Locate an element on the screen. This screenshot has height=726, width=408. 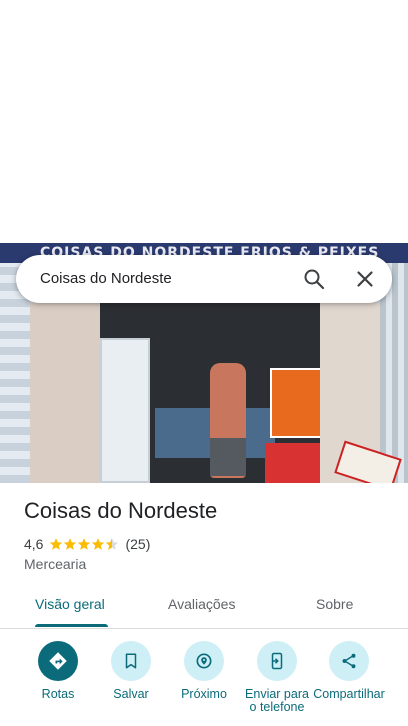
save-label: Salvar is located at coordinates (131, 694).